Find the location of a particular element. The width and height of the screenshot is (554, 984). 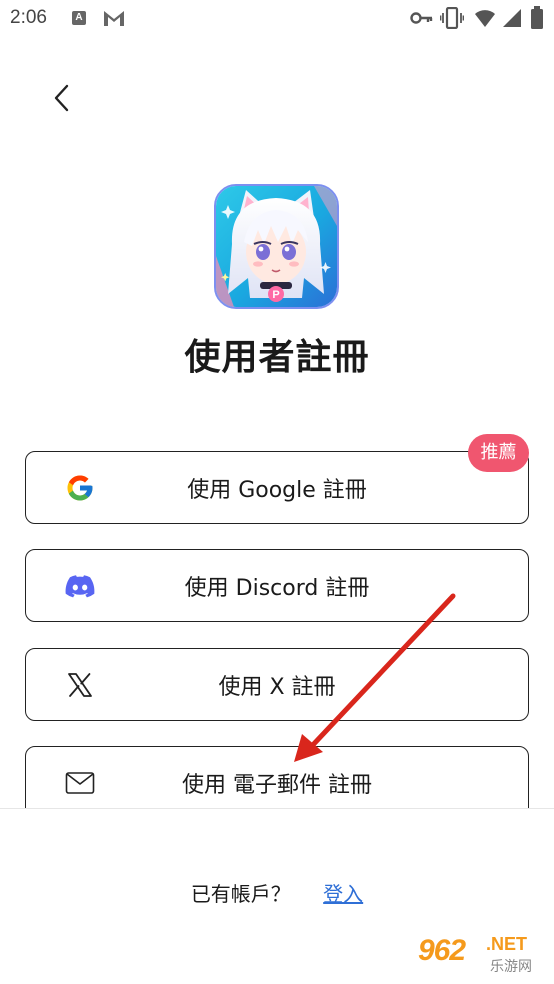

discord-icon is located at coordinates (80, 586).